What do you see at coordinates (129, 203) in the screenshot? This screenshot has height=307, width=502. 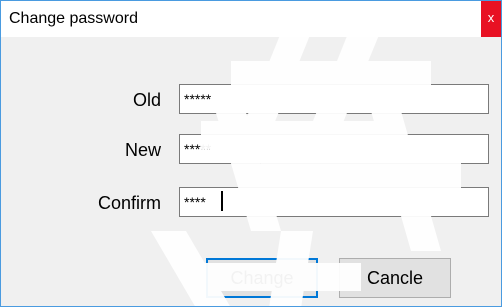 I see `confirm-password-label: Confirm` at bounding box center [129, 203].